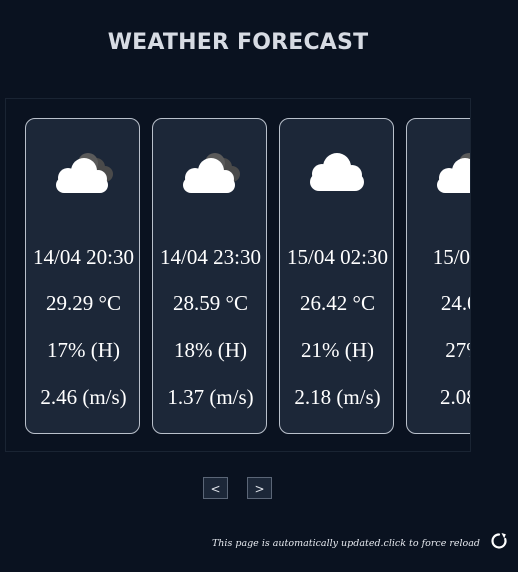 This screenshot has height=572, width=518. I want to click on prev-button: <, so click(215, 488).